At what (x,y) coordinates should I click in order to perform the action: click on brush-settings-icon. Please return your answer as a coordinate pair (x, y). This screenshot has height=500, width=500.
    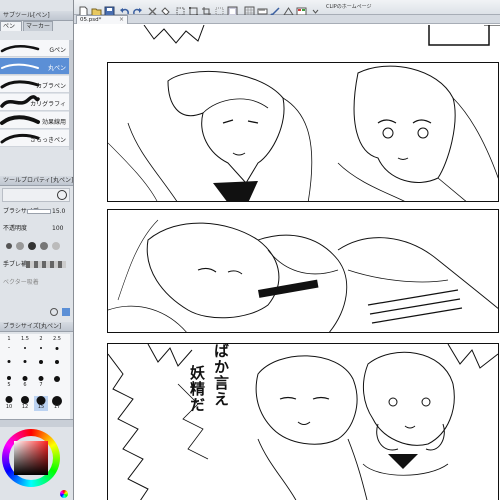
    Looking at the image, I should click on (66, 312).